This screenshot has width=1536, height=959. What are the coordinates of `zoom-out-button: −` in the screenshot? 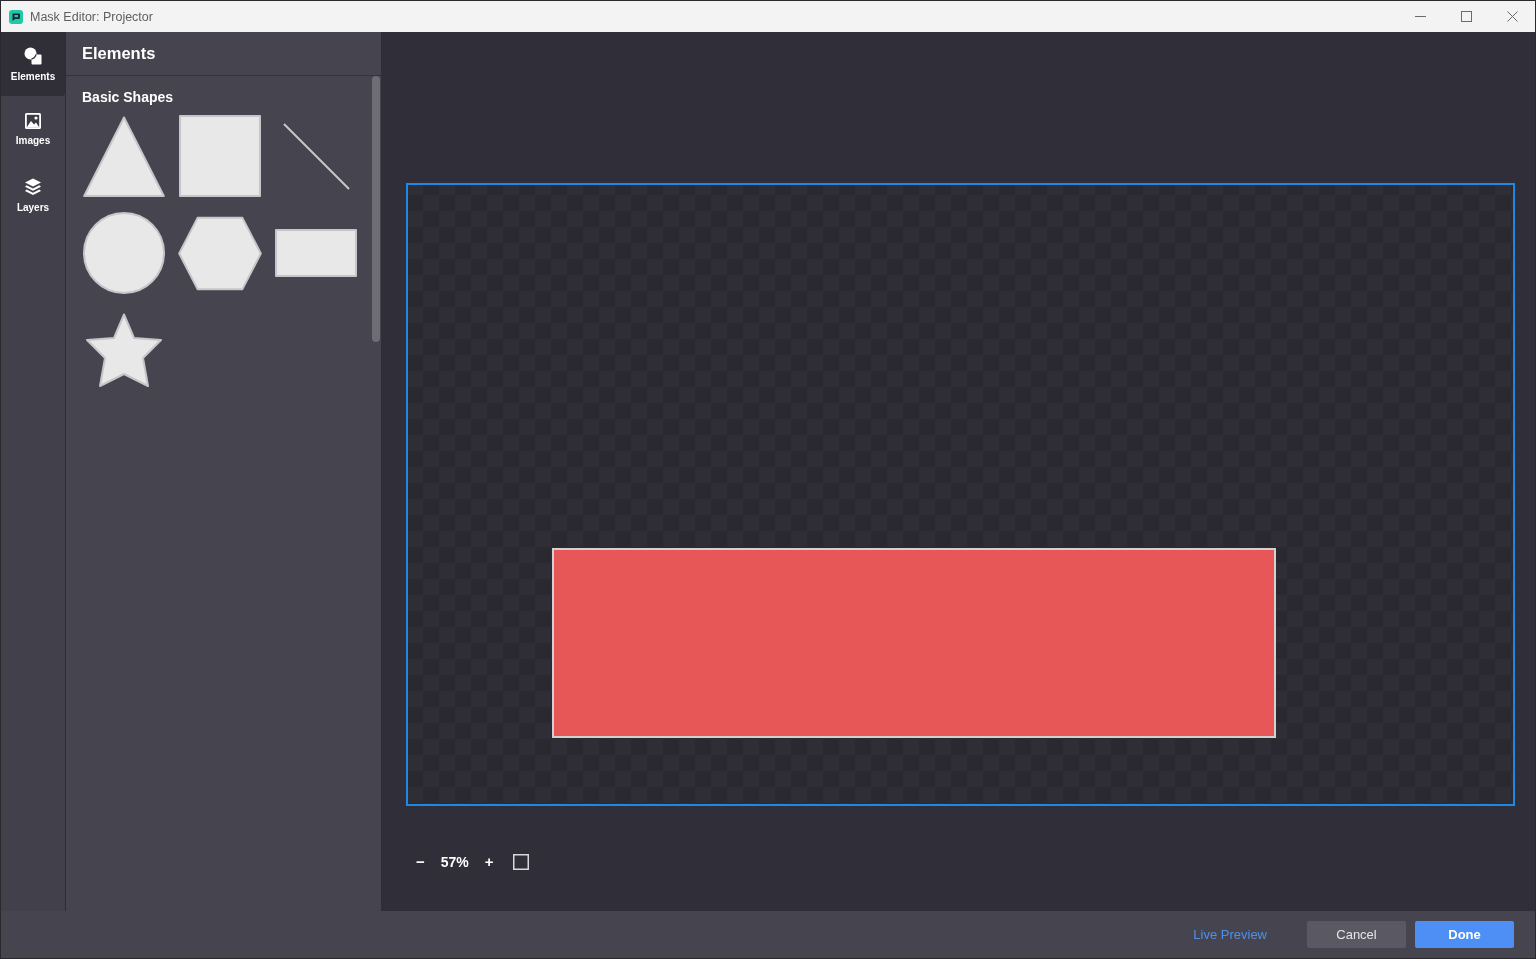 It's located at (420, 862).